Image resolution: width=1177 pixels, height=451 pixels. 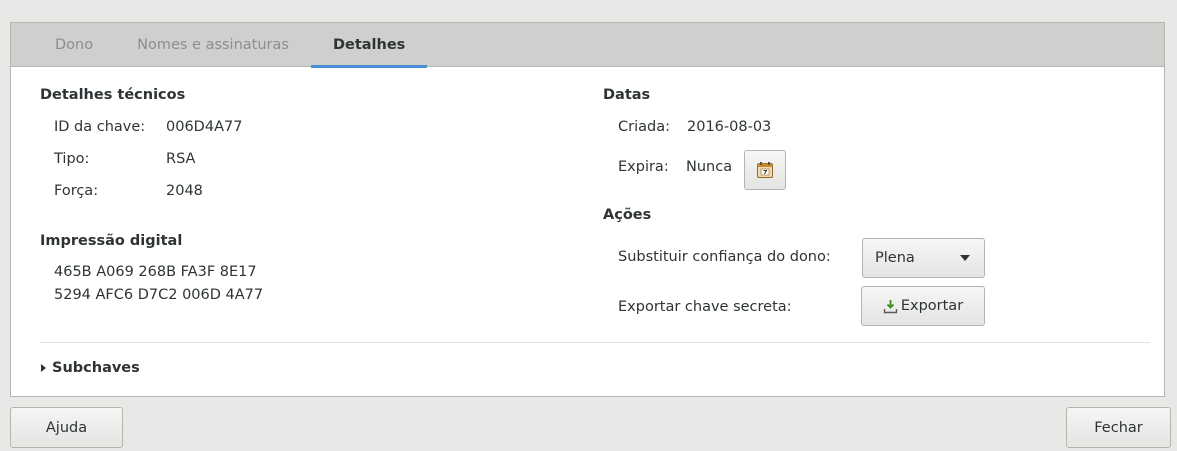 I want to click on fingerprint-line-1: 465B A069 268B FA3F 8E17, so click(x=155, y=272).